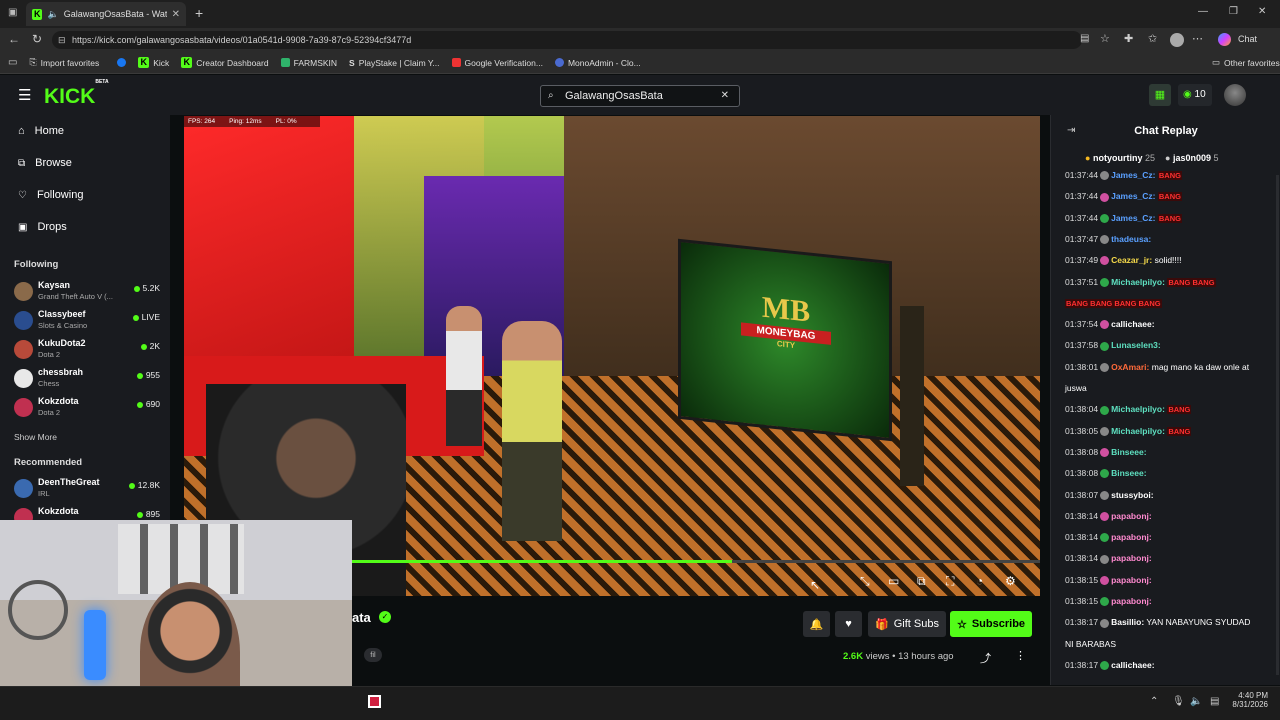 This screenshot has width=1280, height=720. I want to click on pinned-user: ● jas0n009 5, so click(1192, 158).